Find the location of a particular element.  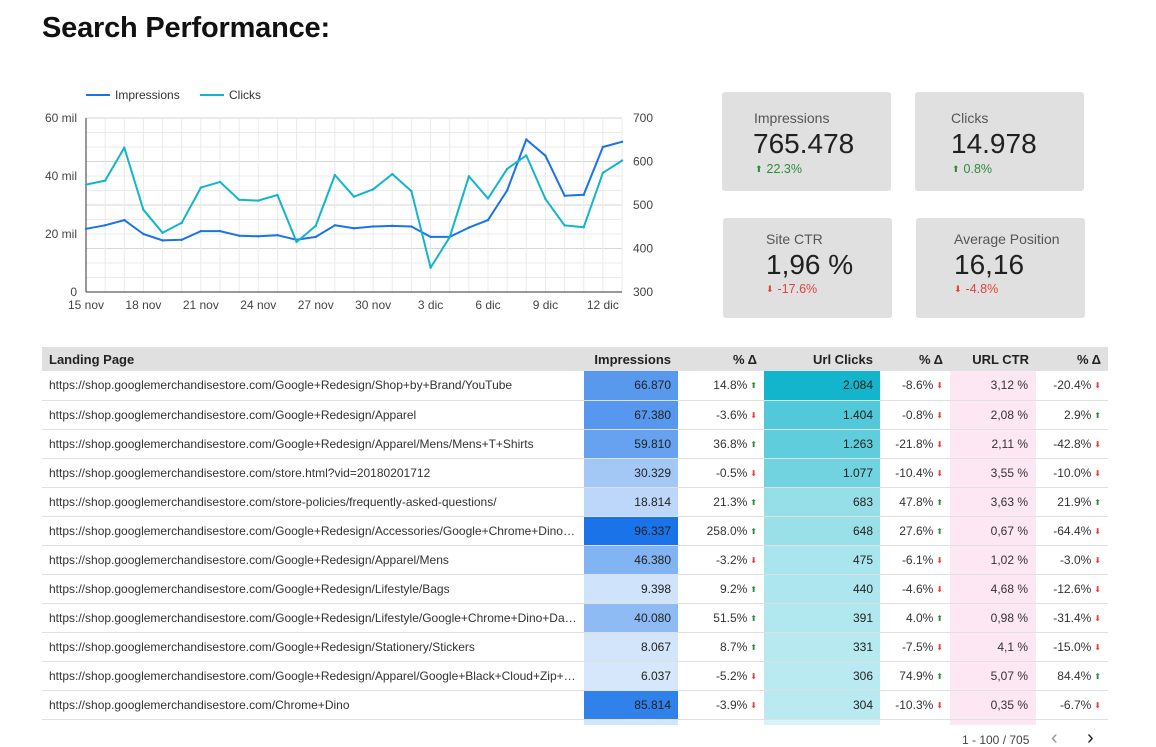

url-clicks-cell: 331 is located at coordinates (822, 647).